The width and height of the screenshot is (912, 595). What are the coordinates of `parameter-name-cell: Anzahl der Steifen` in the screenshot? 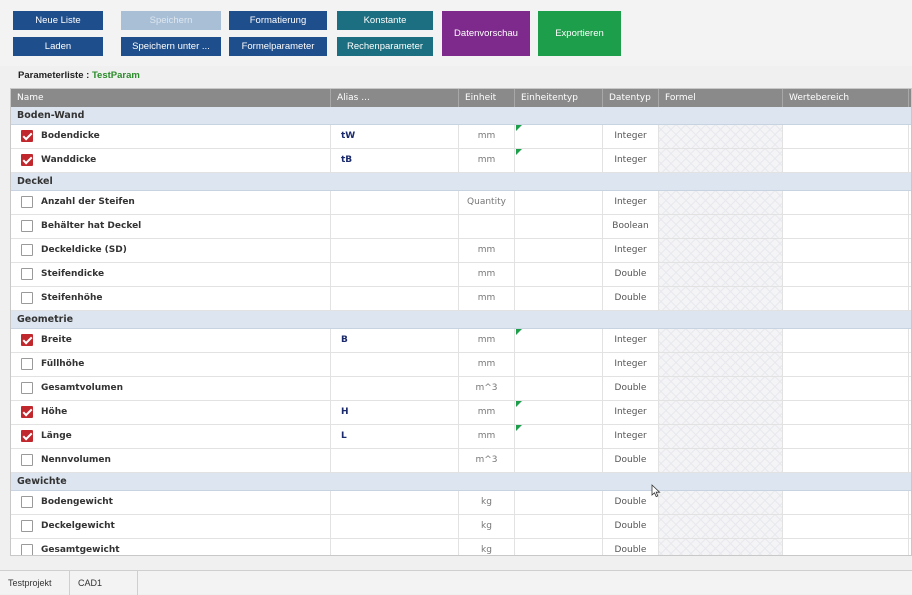 It's located at (171, 202).